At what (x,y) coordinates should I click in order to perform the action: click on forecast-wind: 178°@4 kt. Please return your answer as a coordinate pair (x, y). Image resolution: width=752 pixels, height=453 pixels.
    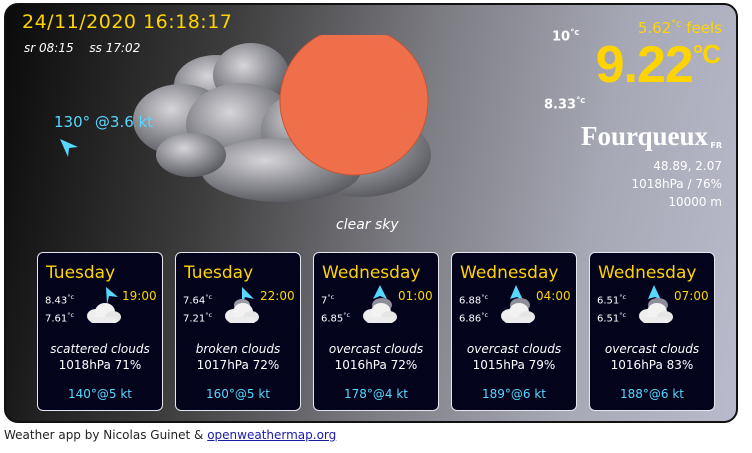
    Looking at the image, I should click on (375, 394).